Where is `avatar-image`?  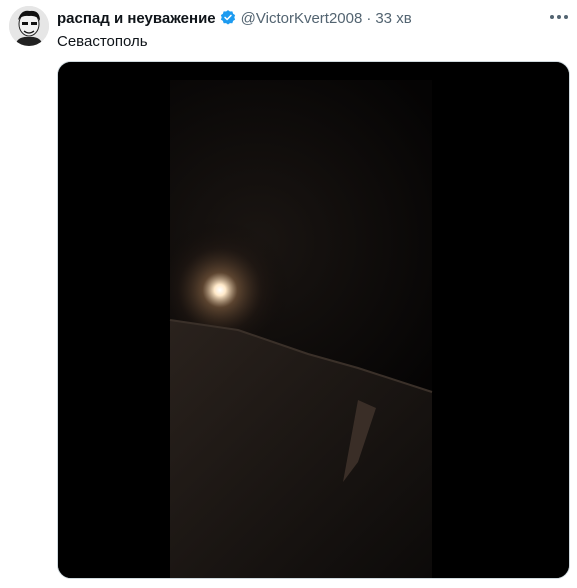
avatar-image is located at coordinates (29, 26).